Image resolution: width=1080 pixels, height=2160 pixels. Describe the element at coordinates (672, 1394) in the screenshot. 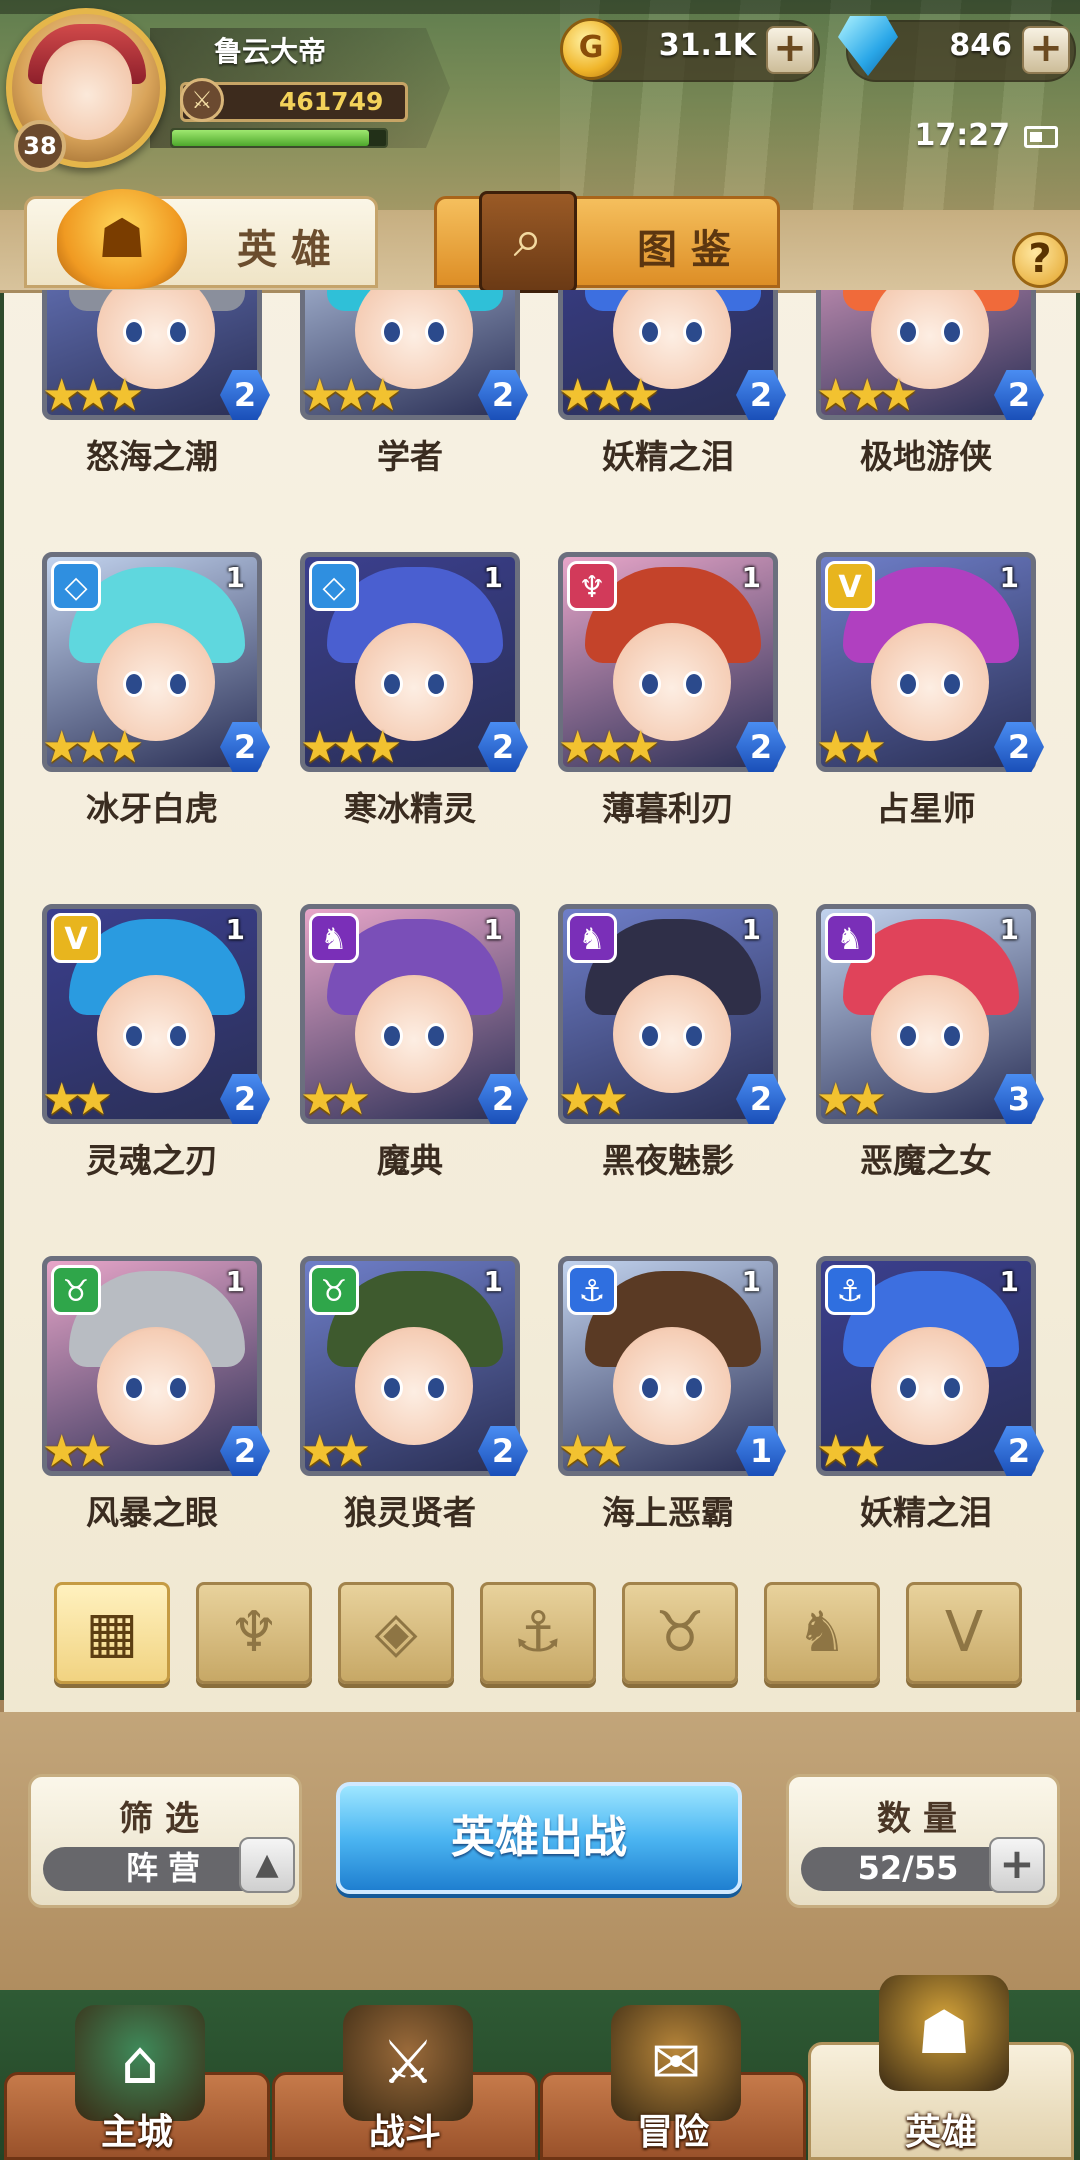

I see `hero-card: ⚓ 1 ★★ 1 海上恶霸` at that location.